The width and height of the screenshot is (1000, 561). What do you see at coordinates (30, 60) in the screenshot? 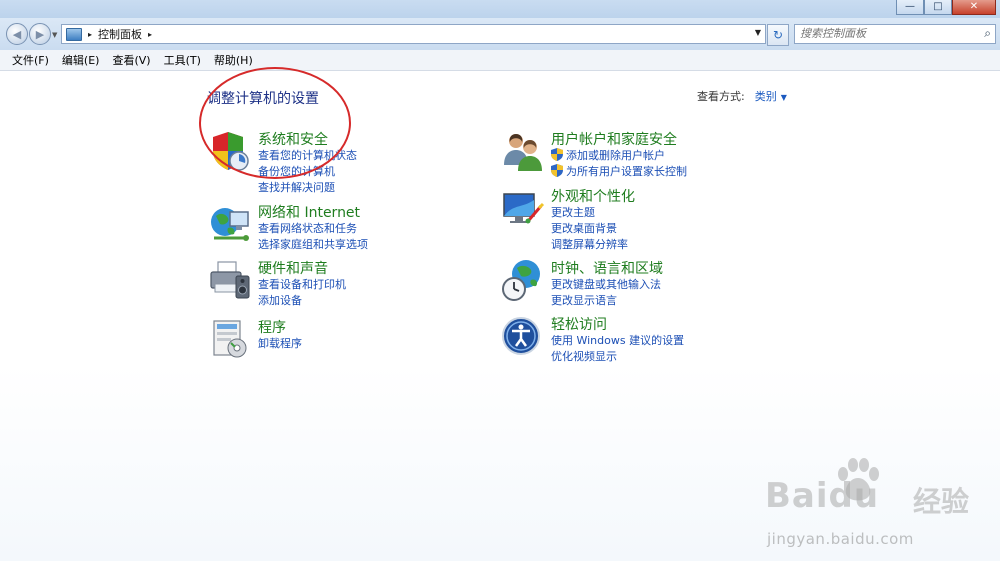
I see `menu-file: 文件(F)` at bounding box center [30, 60].